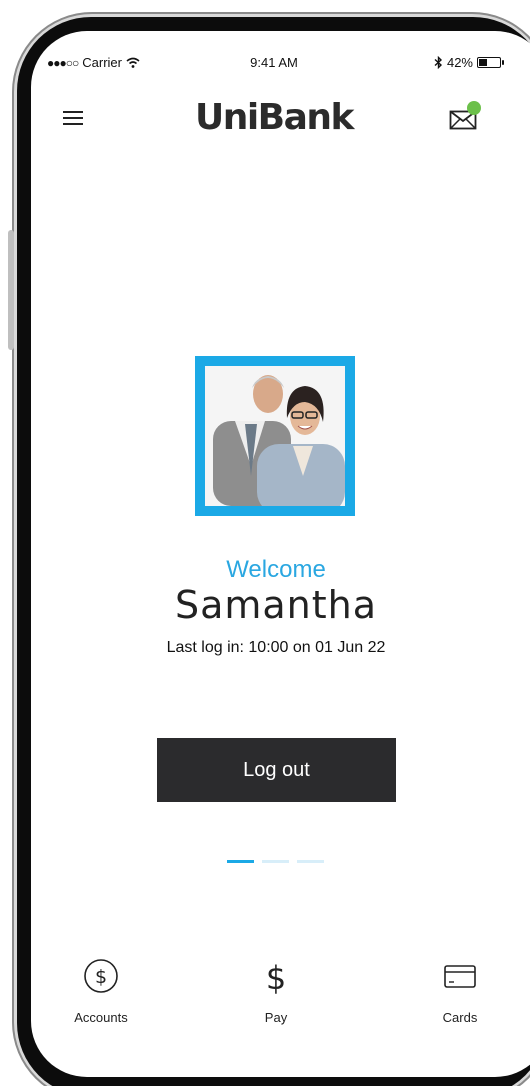 Image resolution: width=530 pixels, height=1086 pixels. What do you see at coordinates (460, 976) in the screenshot?
I see `credit-card-icon` at bounding box center [460, 976].